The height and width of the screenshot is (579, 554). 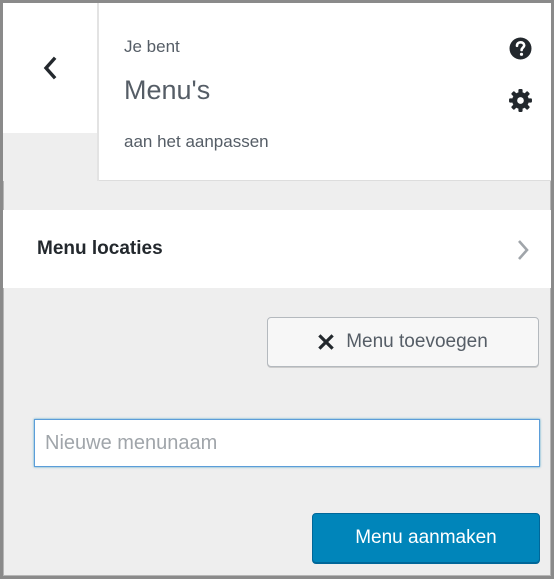 I want to click on section-label: Menu locaties, so click(x=100, y=248).